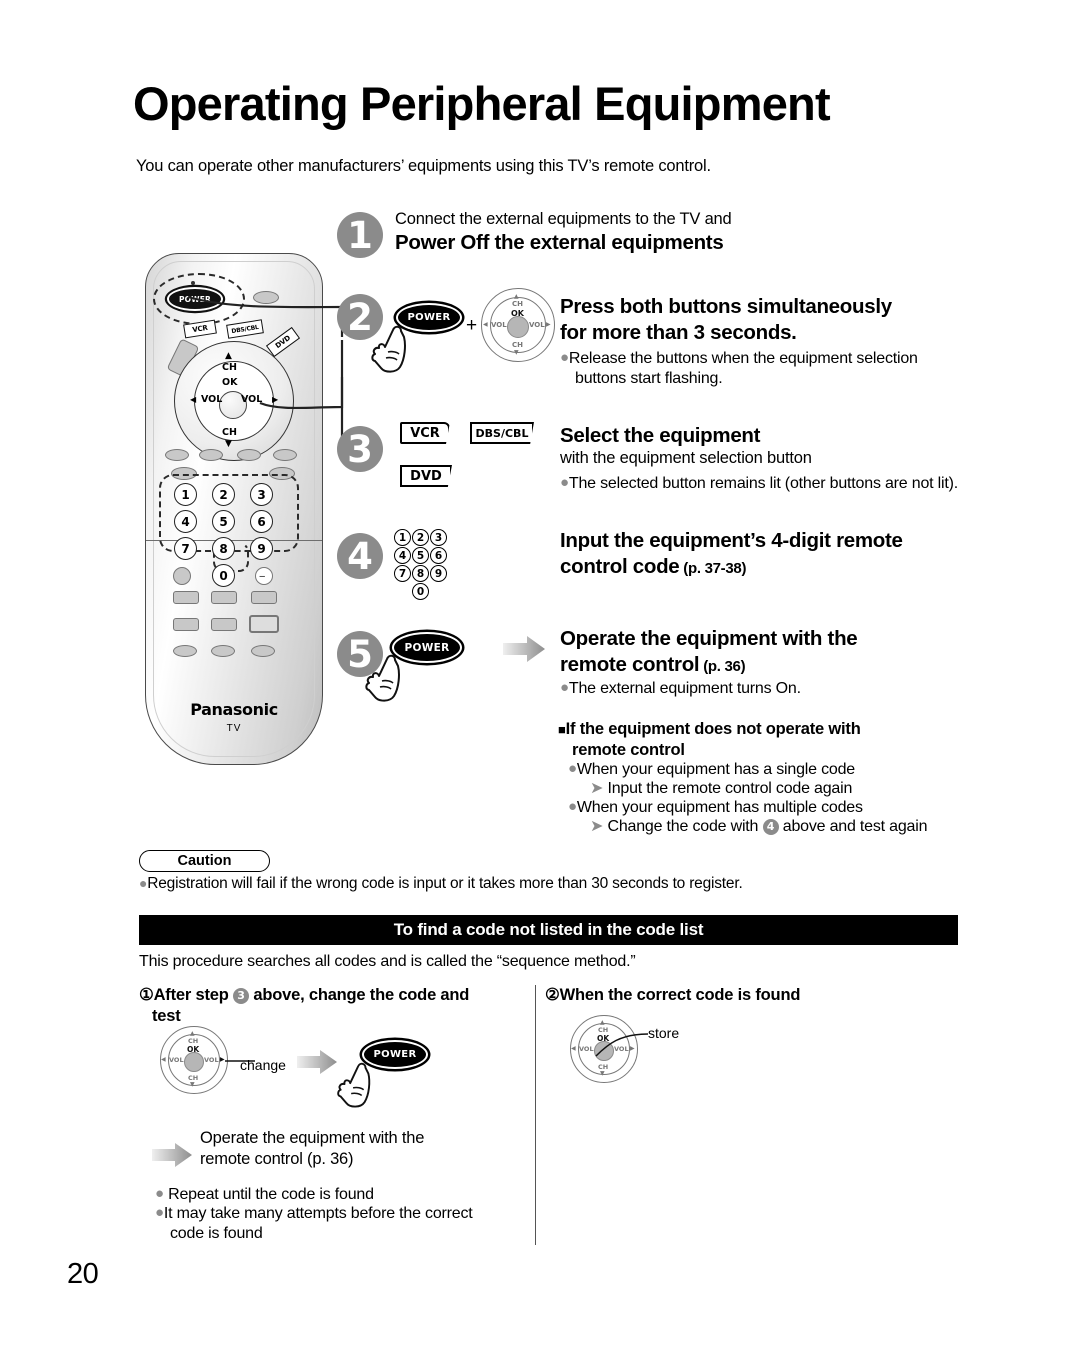  Describe the element at coordinates (602, 1022) in the screenshot. I see `navpad-up-arrow-icon: ▲` at that location.